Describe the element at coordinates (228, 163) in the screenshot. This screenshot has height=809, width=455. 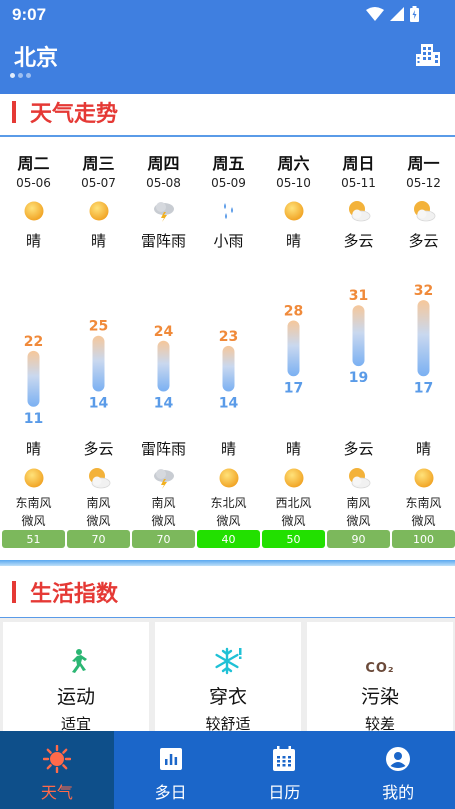
I see `day-name: 周五` at that location.